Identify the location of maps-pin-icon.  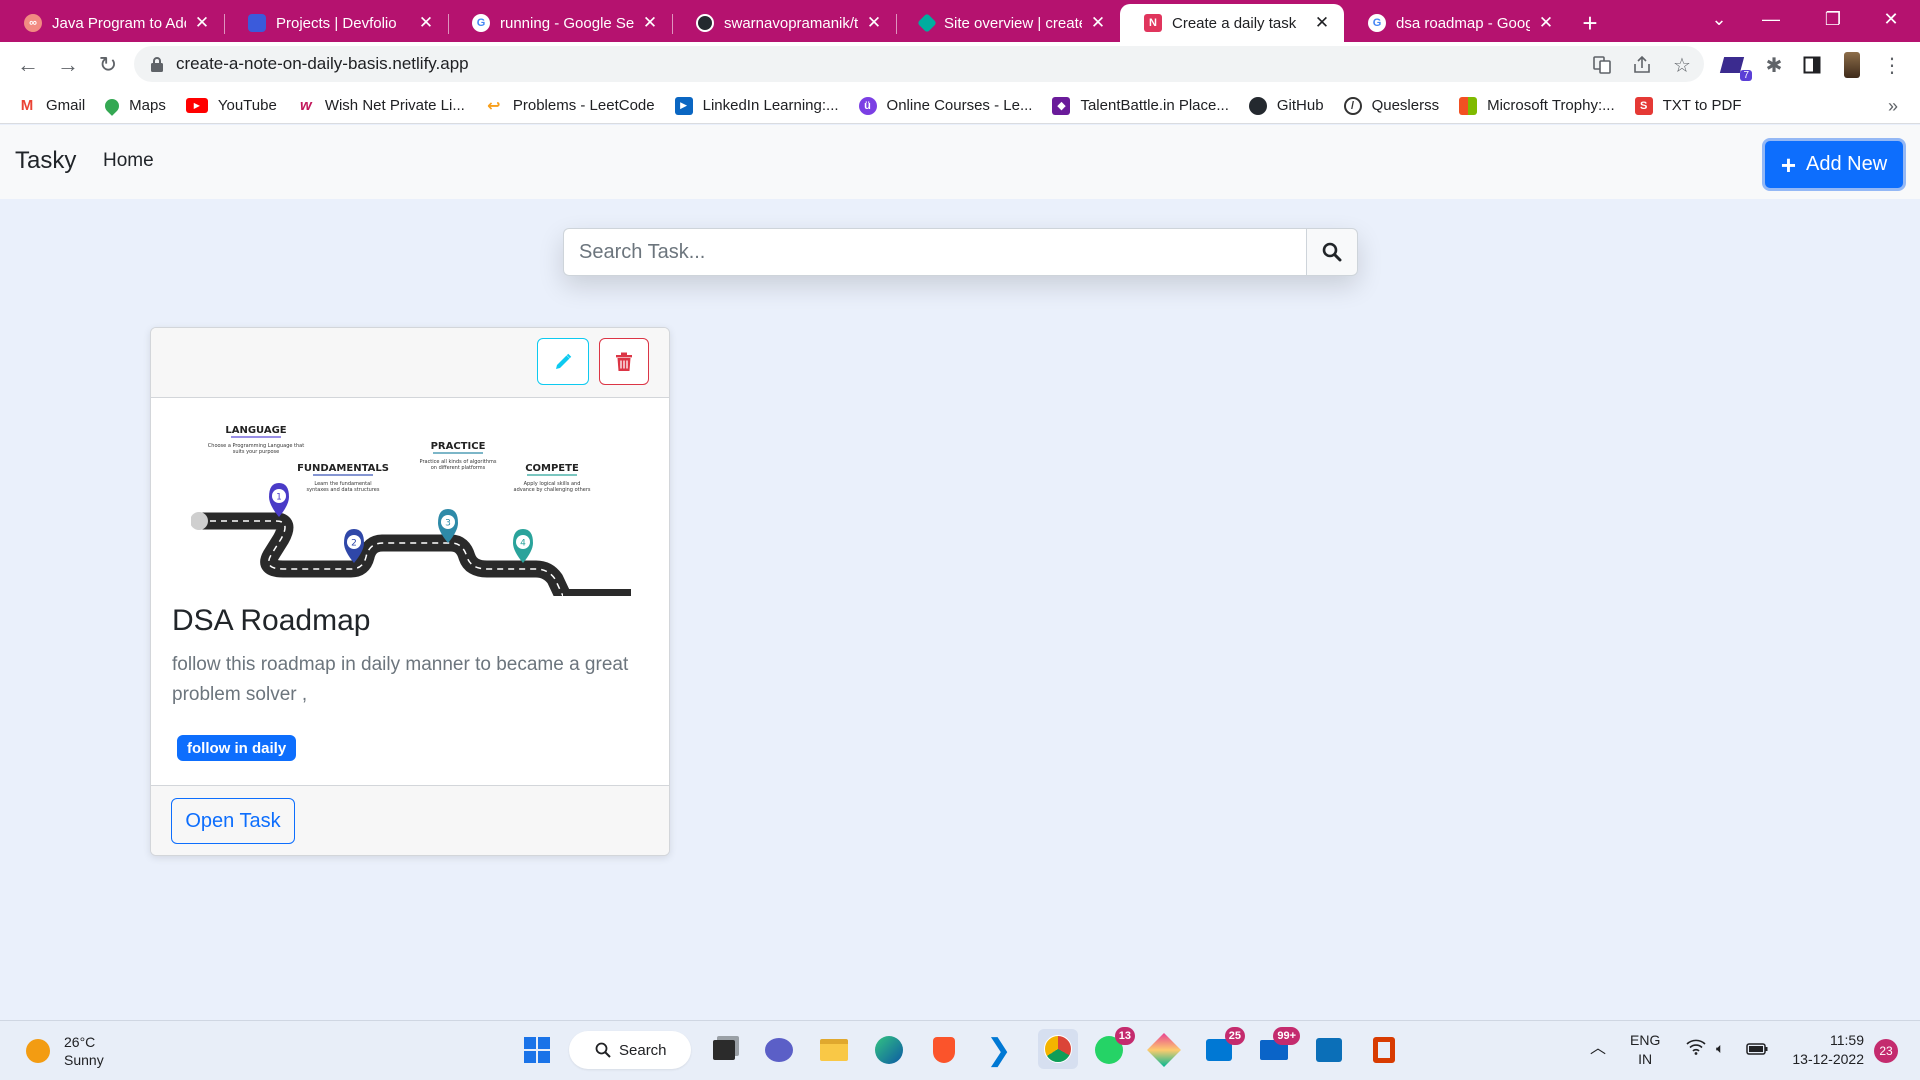
(112, 105).